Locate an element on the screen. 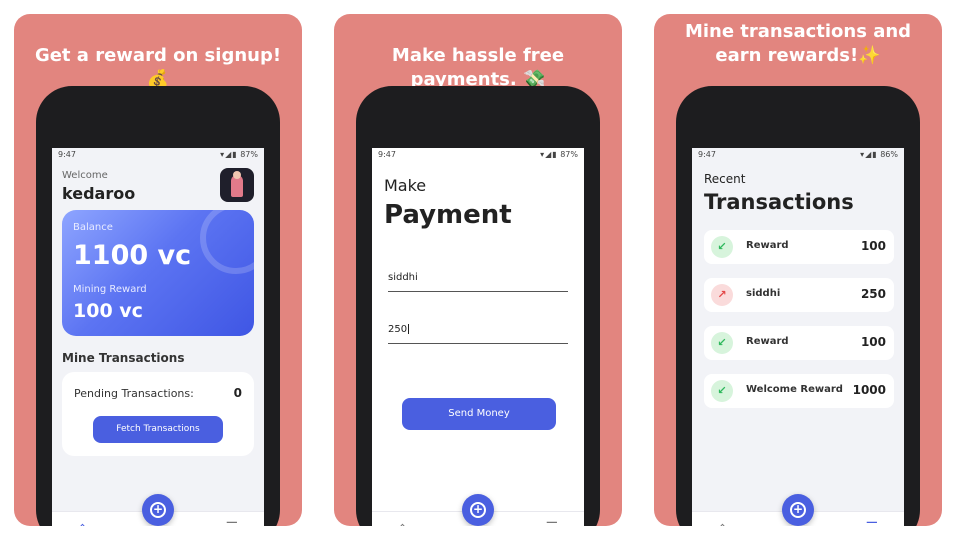  arrow-up-right-icon: ↗ is located at coordinates (722, 295).